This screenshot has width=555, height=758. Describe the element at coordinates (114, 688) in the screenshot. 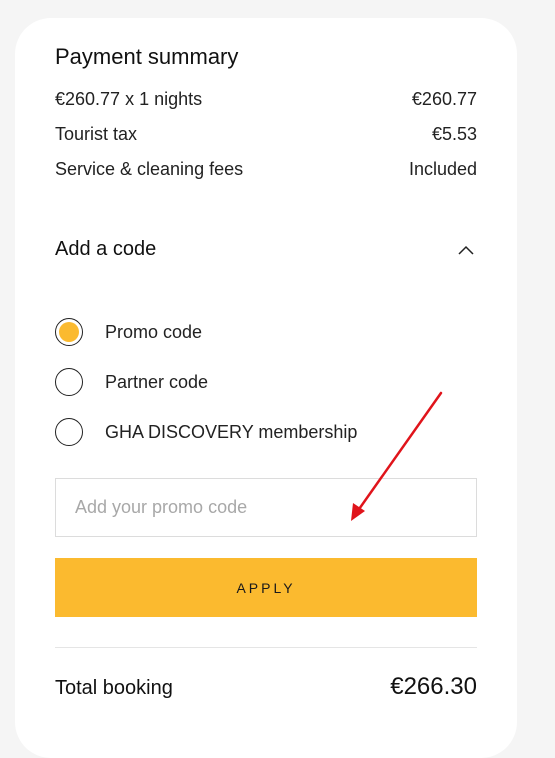

I see `total-label: Total booking` at that location.